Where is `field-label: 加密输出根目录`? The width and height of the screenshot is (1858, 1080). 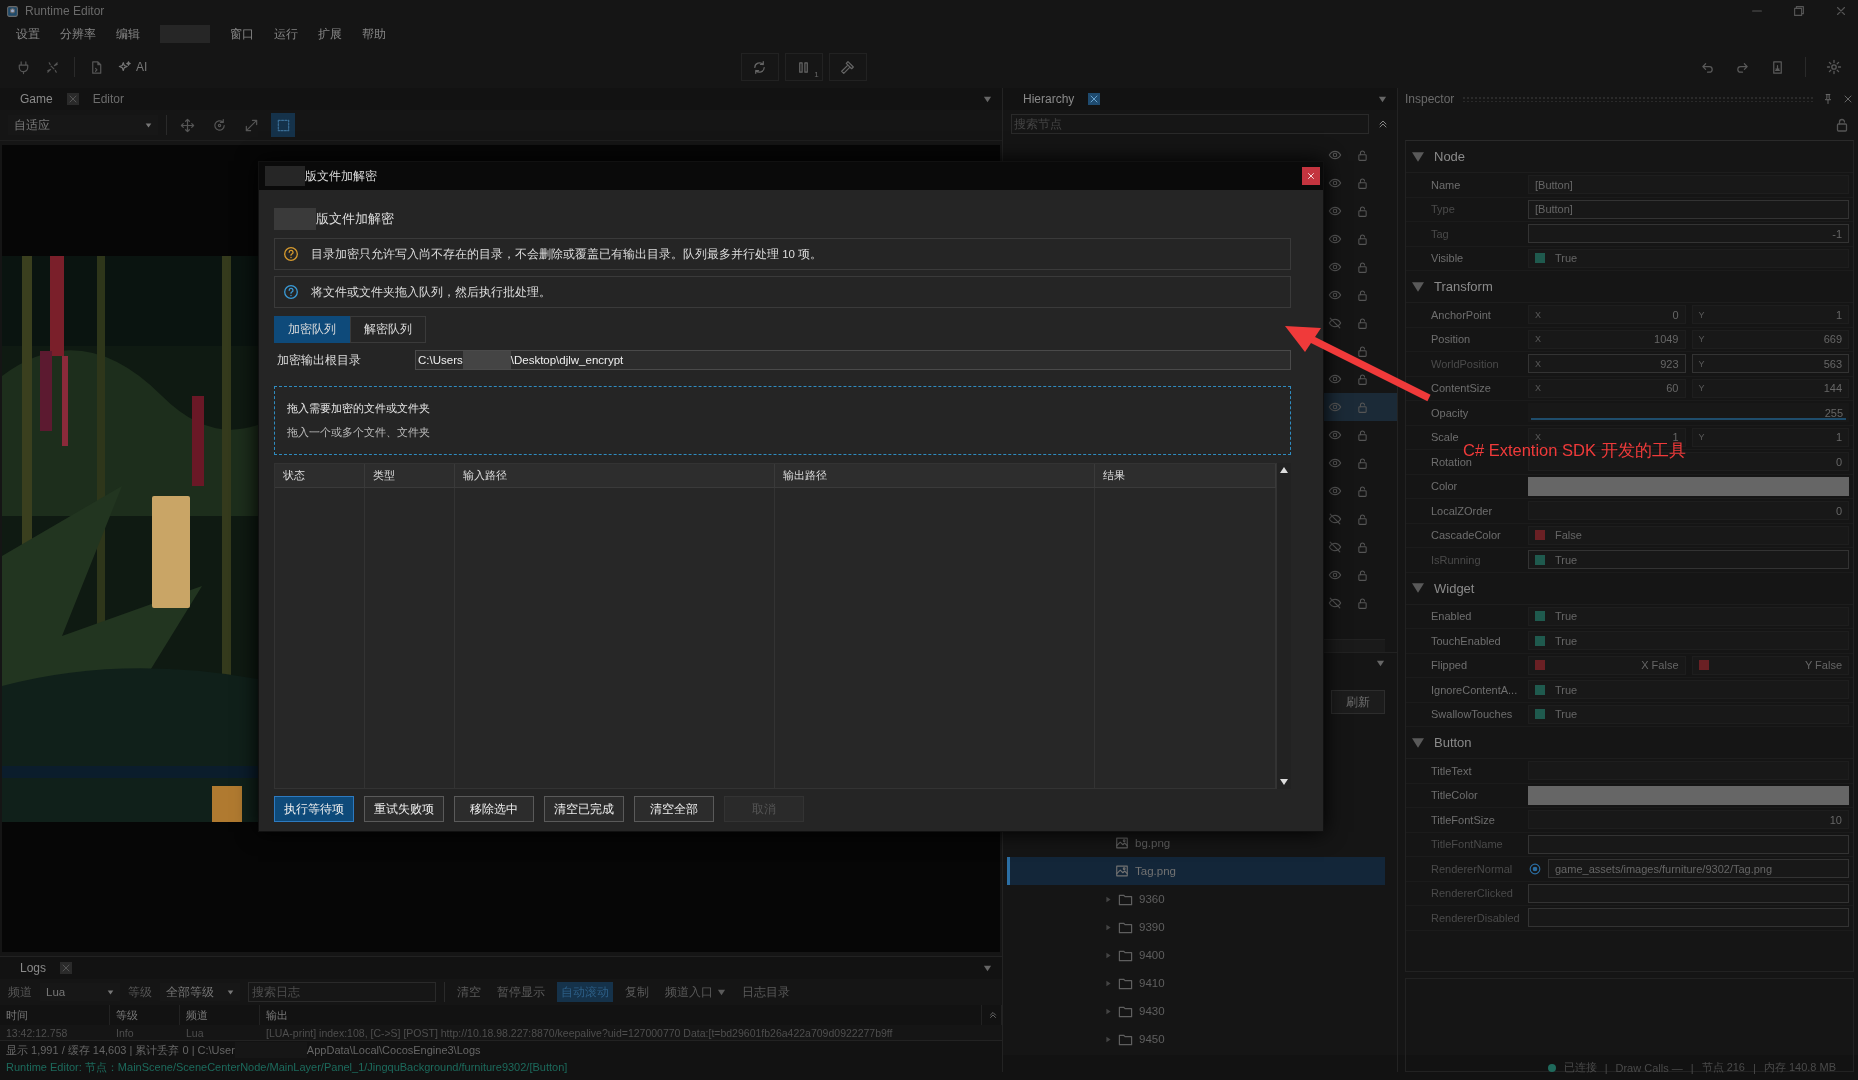
field-label: 加密输出根目录 is located at coordinates (319, 360).